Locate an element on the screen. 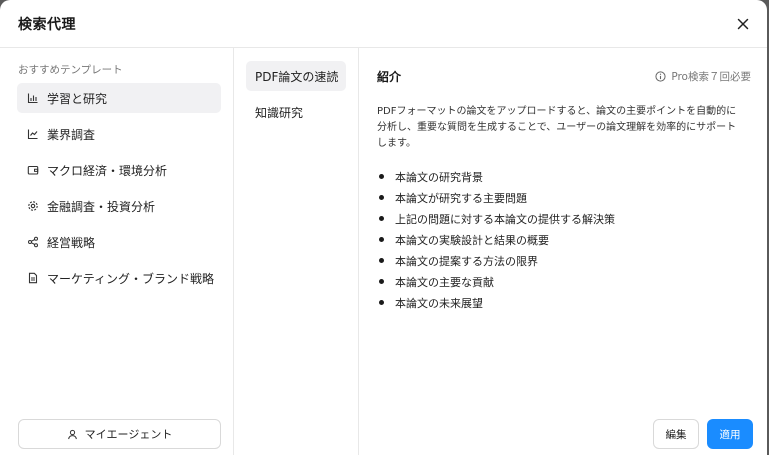  point-text: 本論文の研究背景 is located at coordinates (439, 177).